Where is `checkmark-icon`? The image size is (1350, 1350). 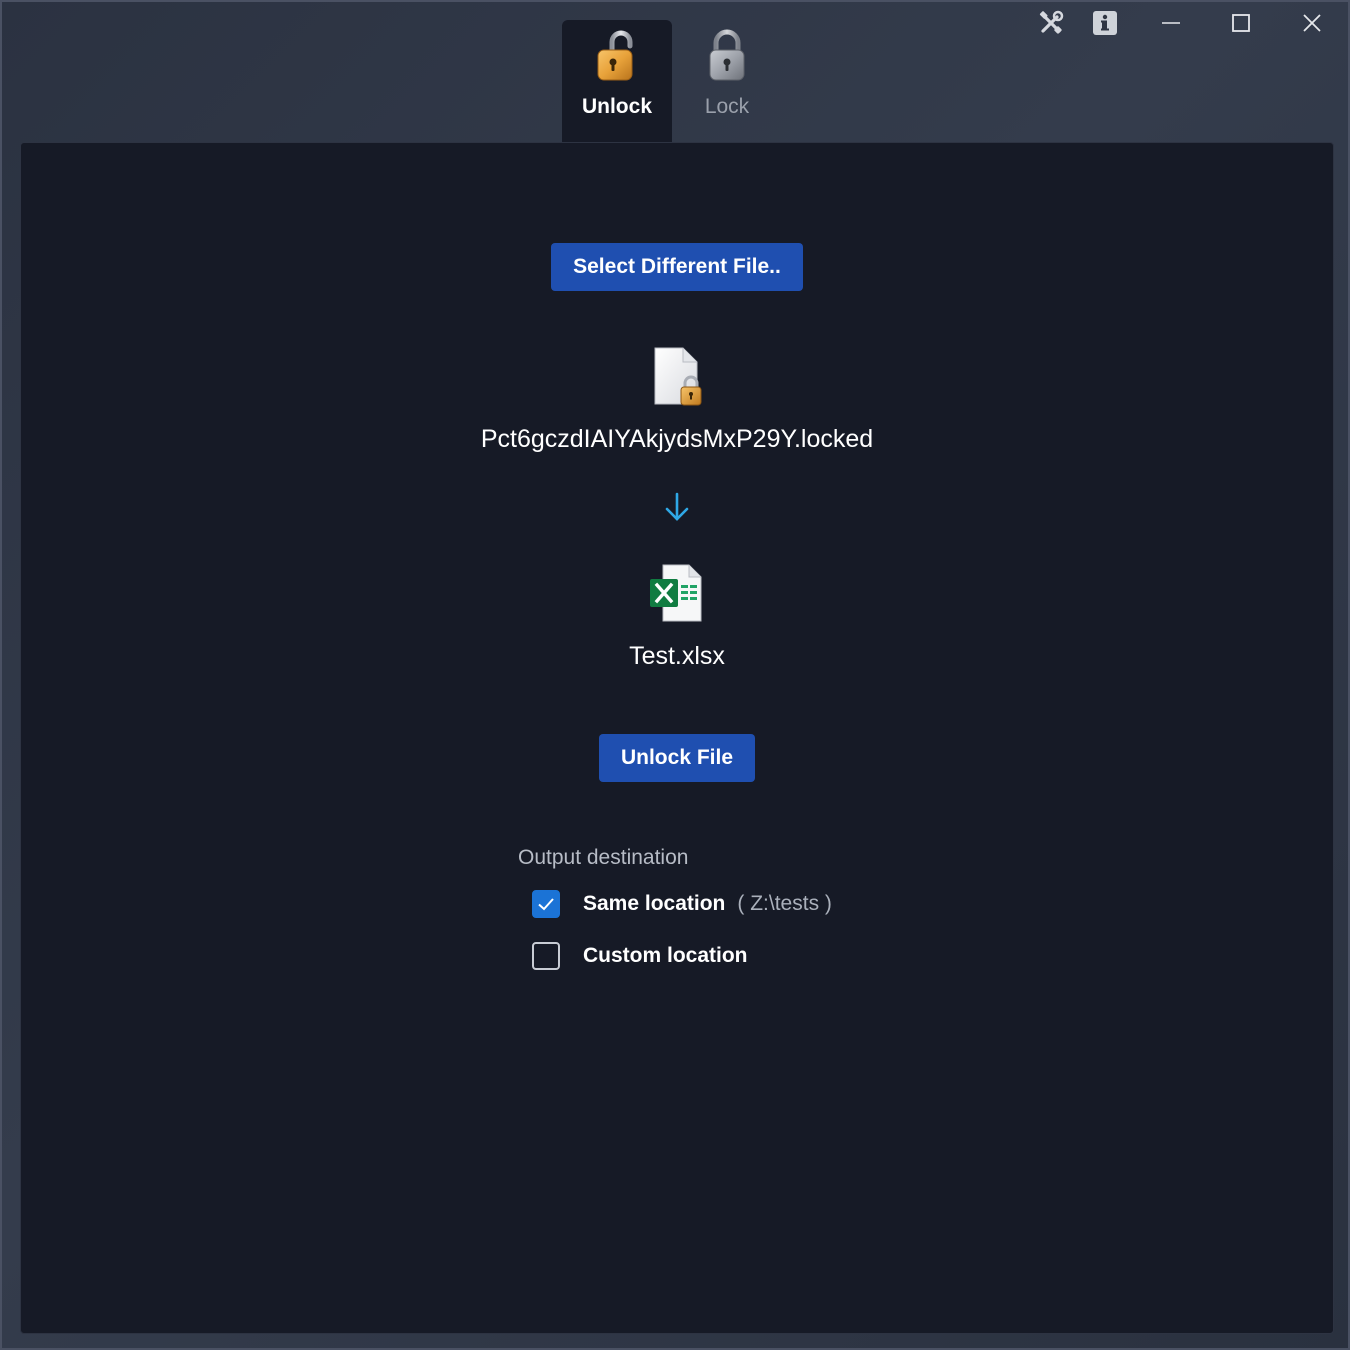 checkmark-icon is located at coordinates (546, 904).